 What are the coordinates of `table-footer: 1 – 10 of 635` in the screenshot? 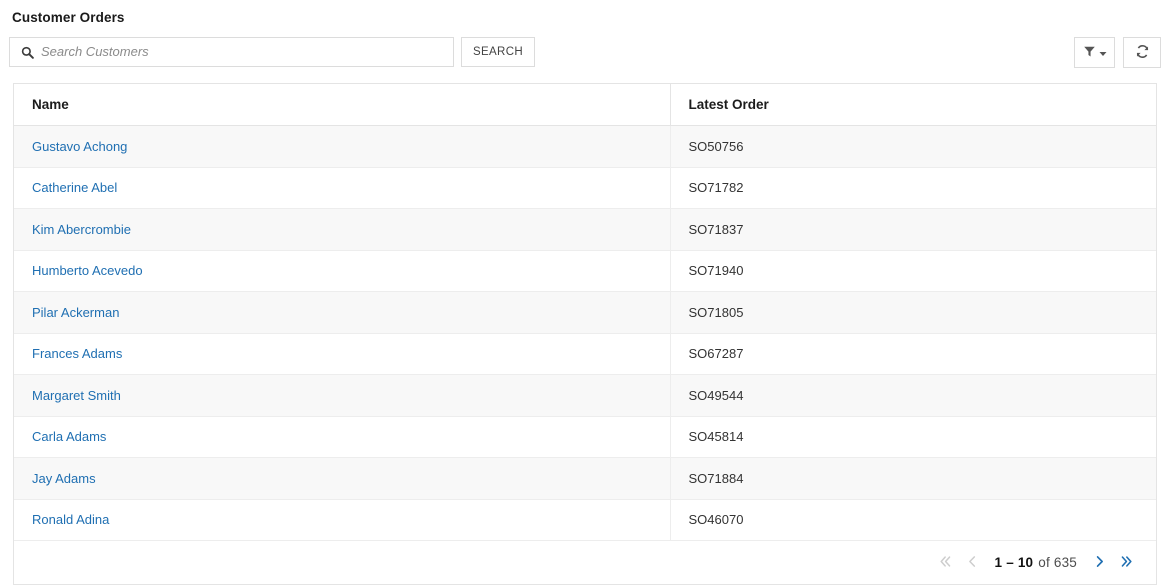 It's located at (585, 563).